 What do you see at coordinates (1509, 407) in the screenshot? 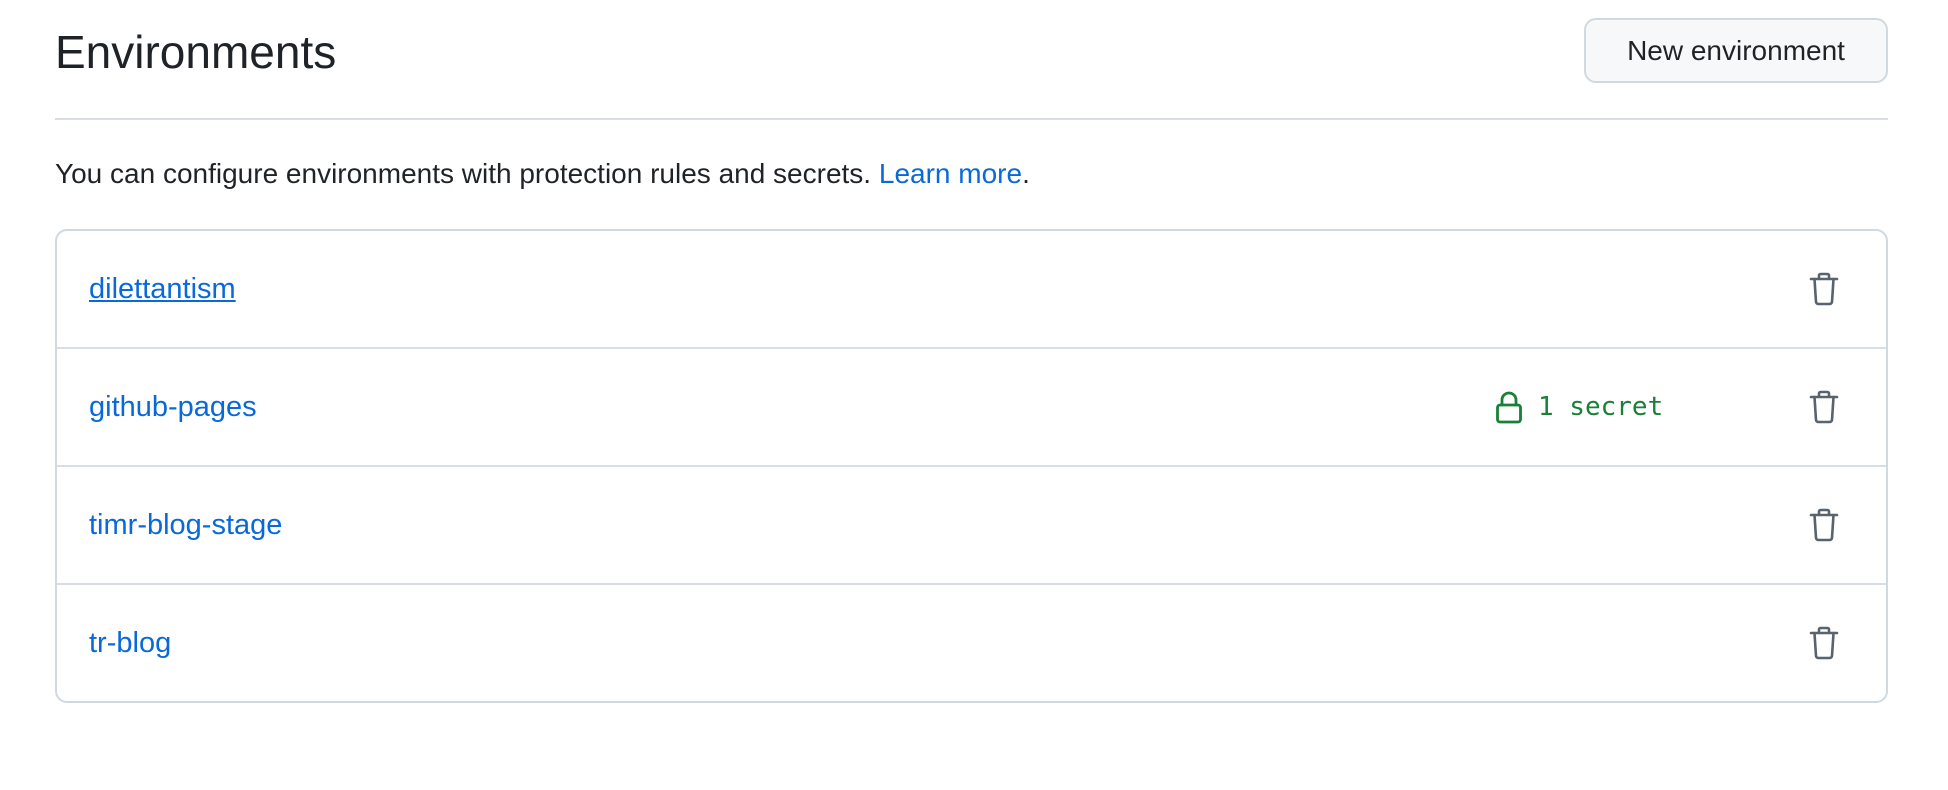
I see `lock-icon` at bounding box center [1509, 407].